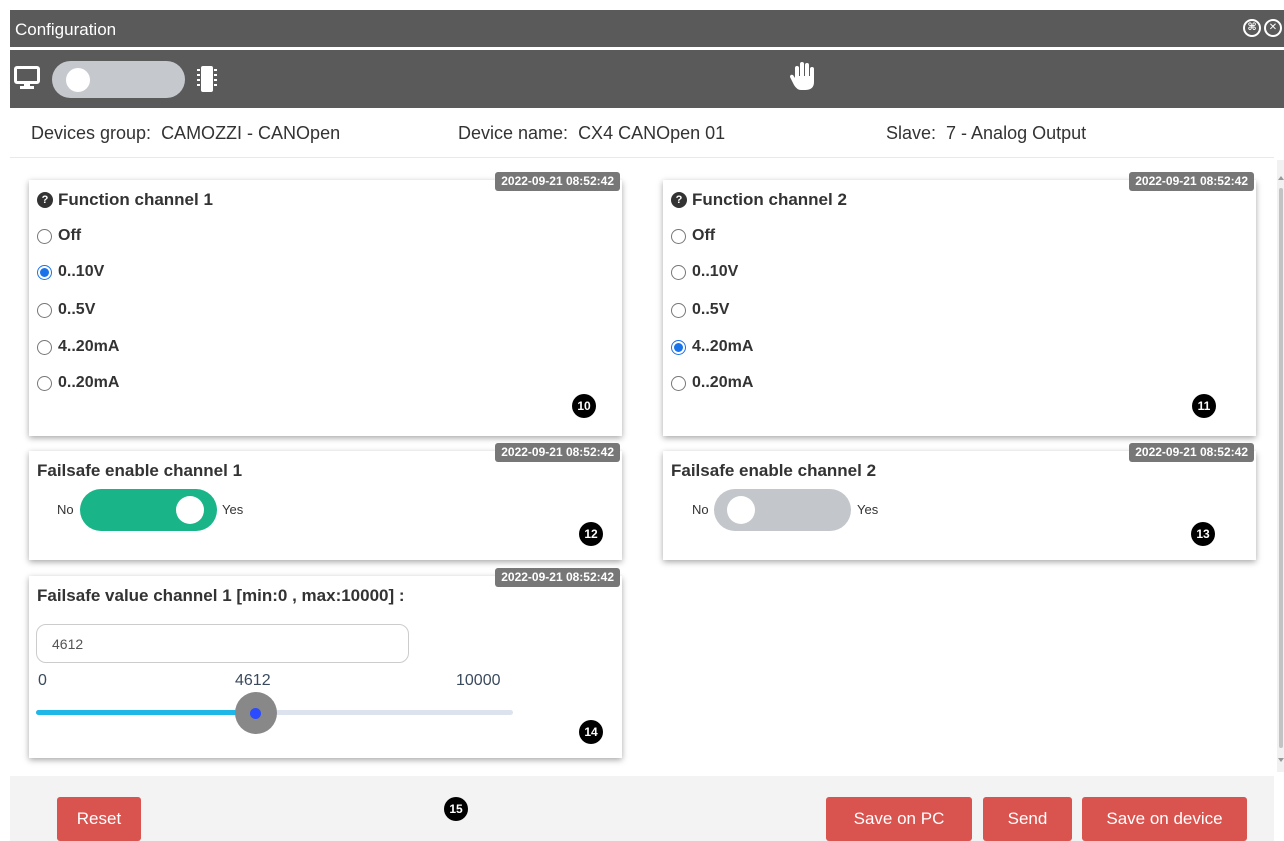 This screenshot has height=841, width=1284. I want to click on failsafe-value-slider, so click(274, 713).